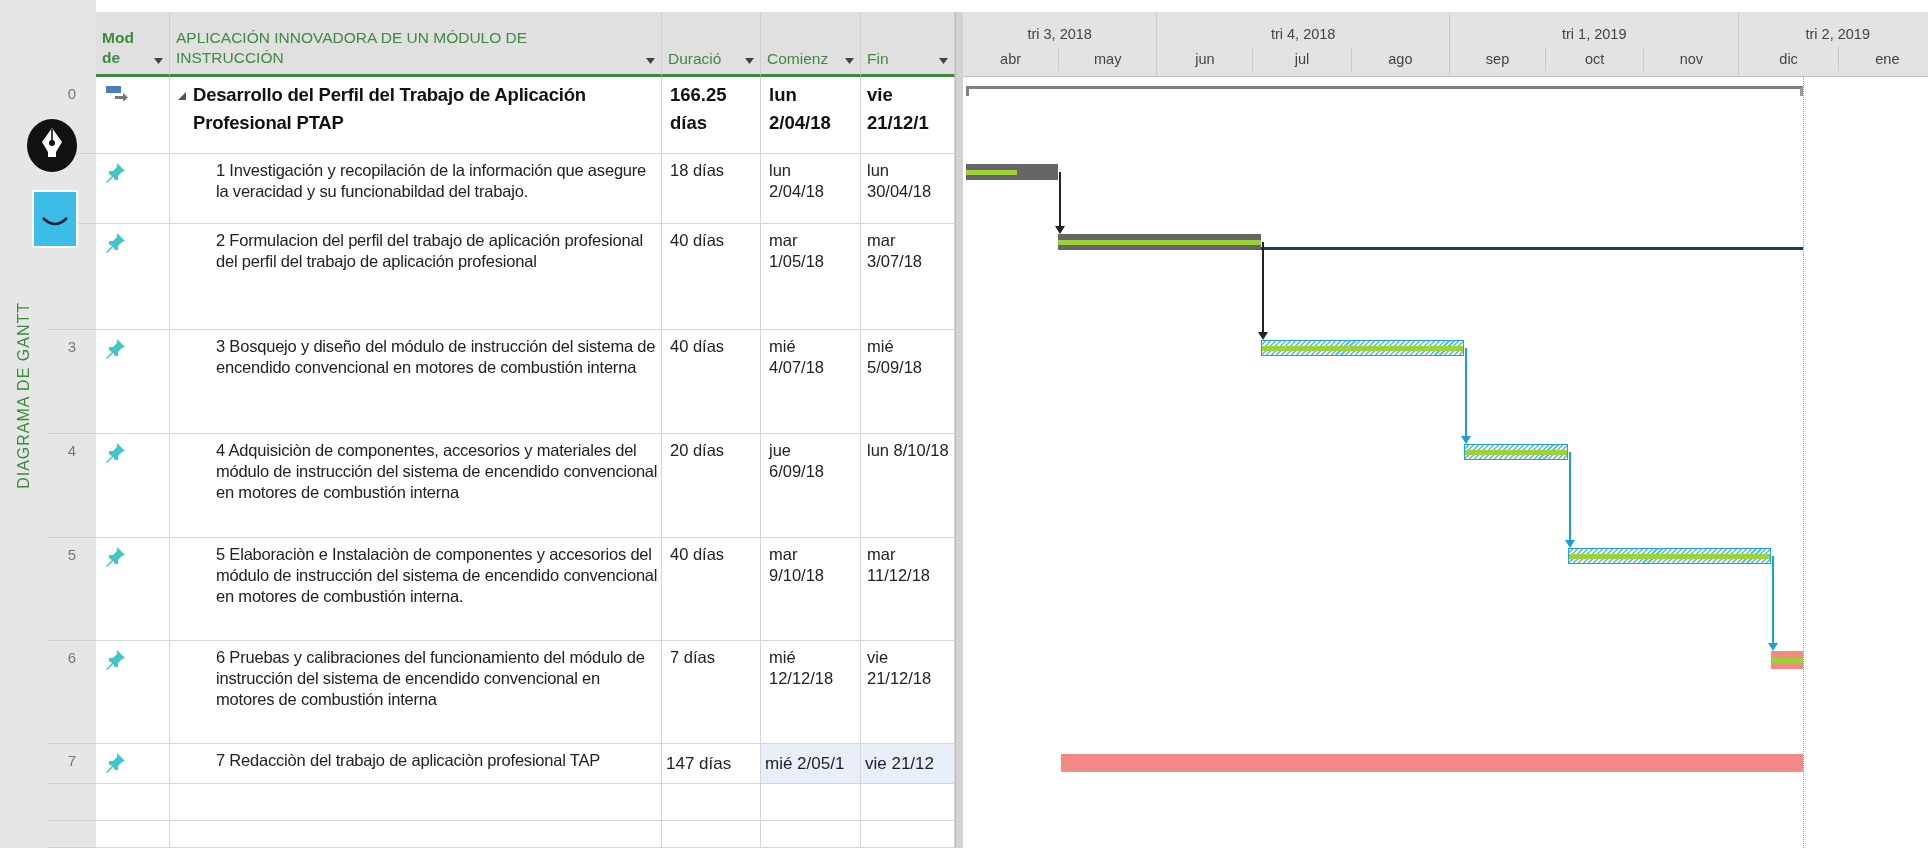  I want to click on start-date-cell: mar 1/05/18, so click(811, 277).